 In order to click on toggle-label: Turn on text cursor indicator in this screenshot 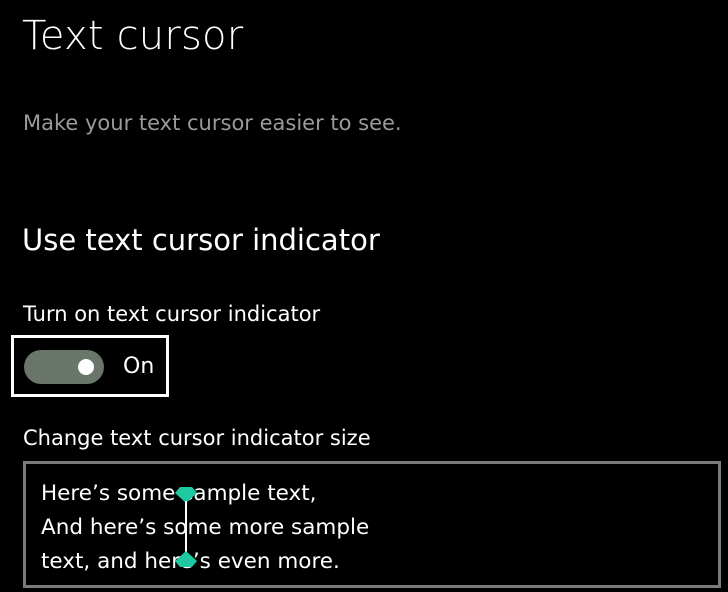, I will do `click(172, 314)`.